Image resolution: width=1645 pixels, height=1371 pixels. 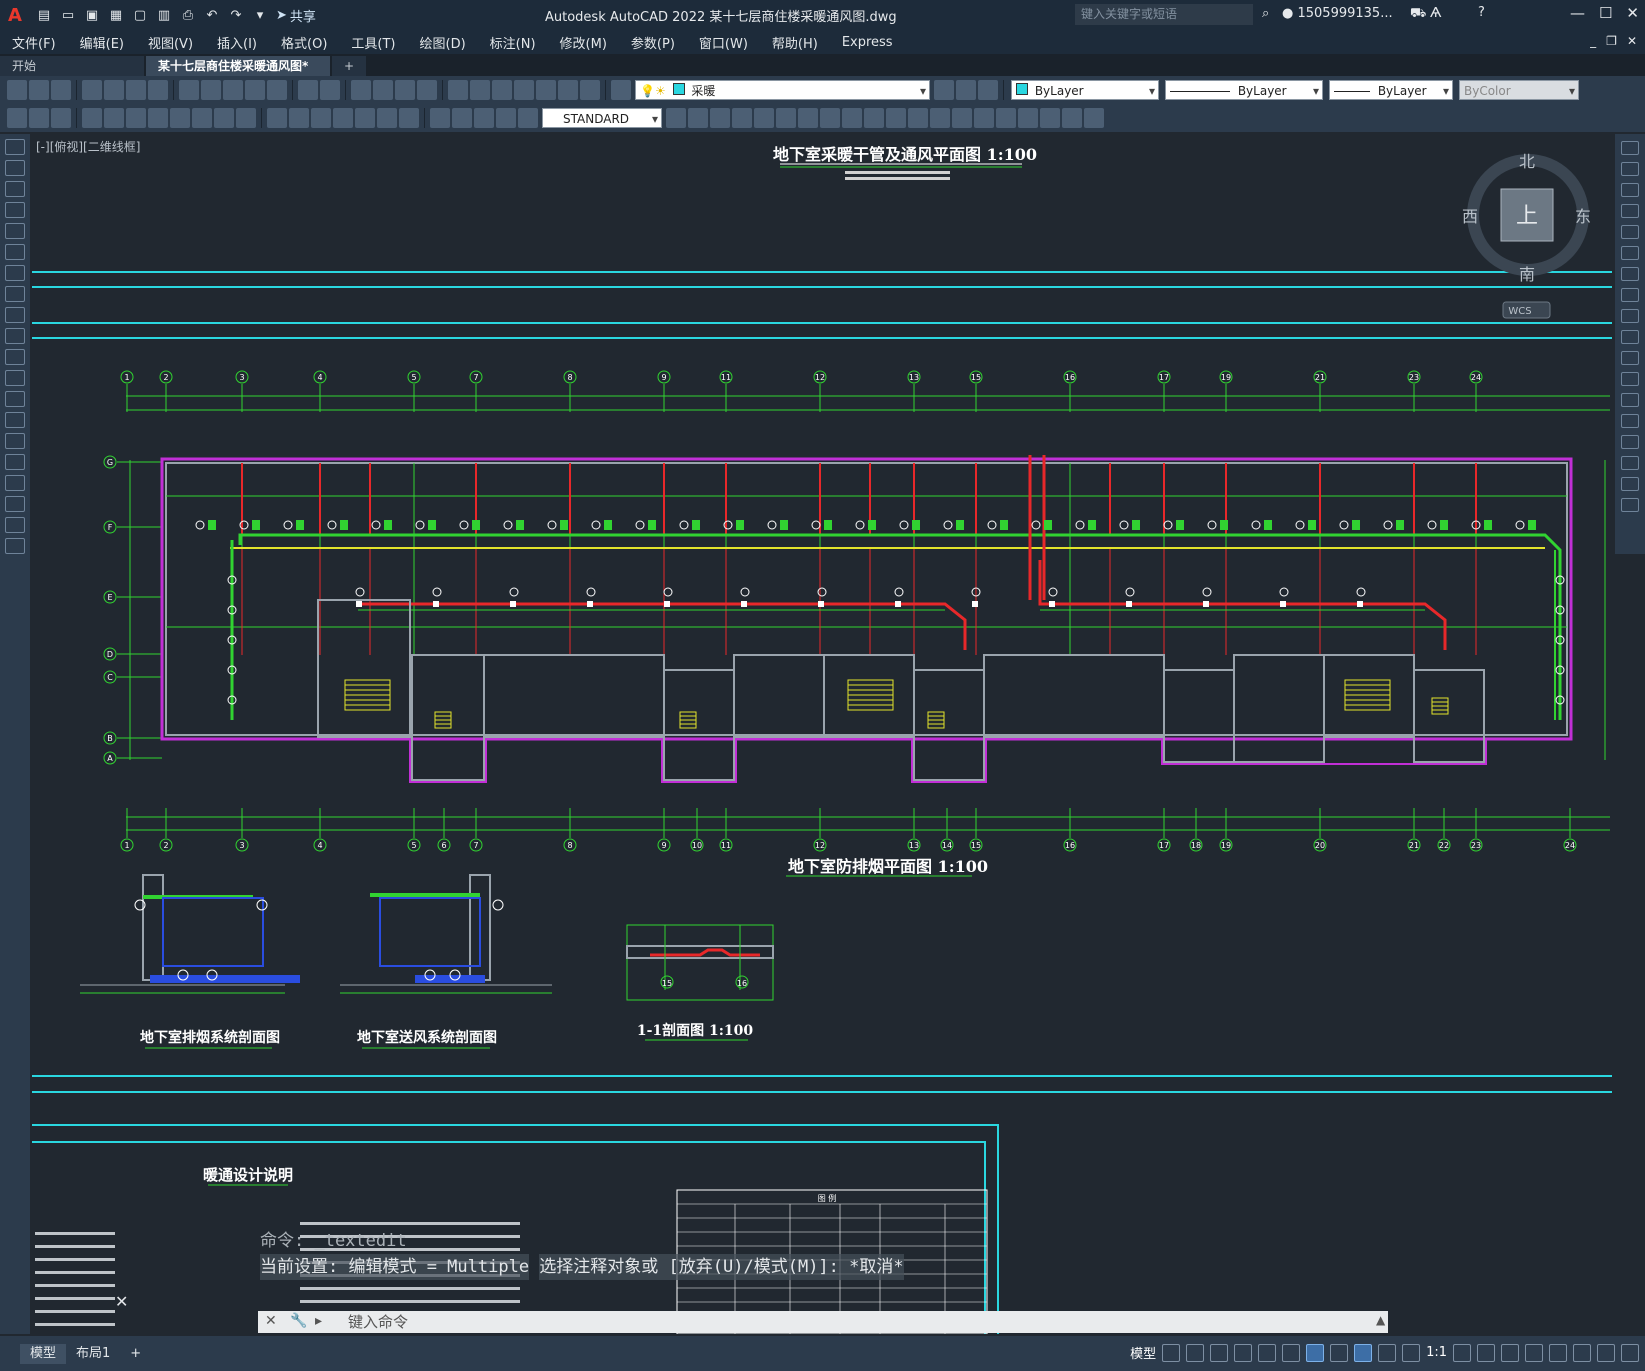 What do you see at coordinates (15, 420) in the screenshot?
I see `draw-point-icon` at bounding box center [15, 420].